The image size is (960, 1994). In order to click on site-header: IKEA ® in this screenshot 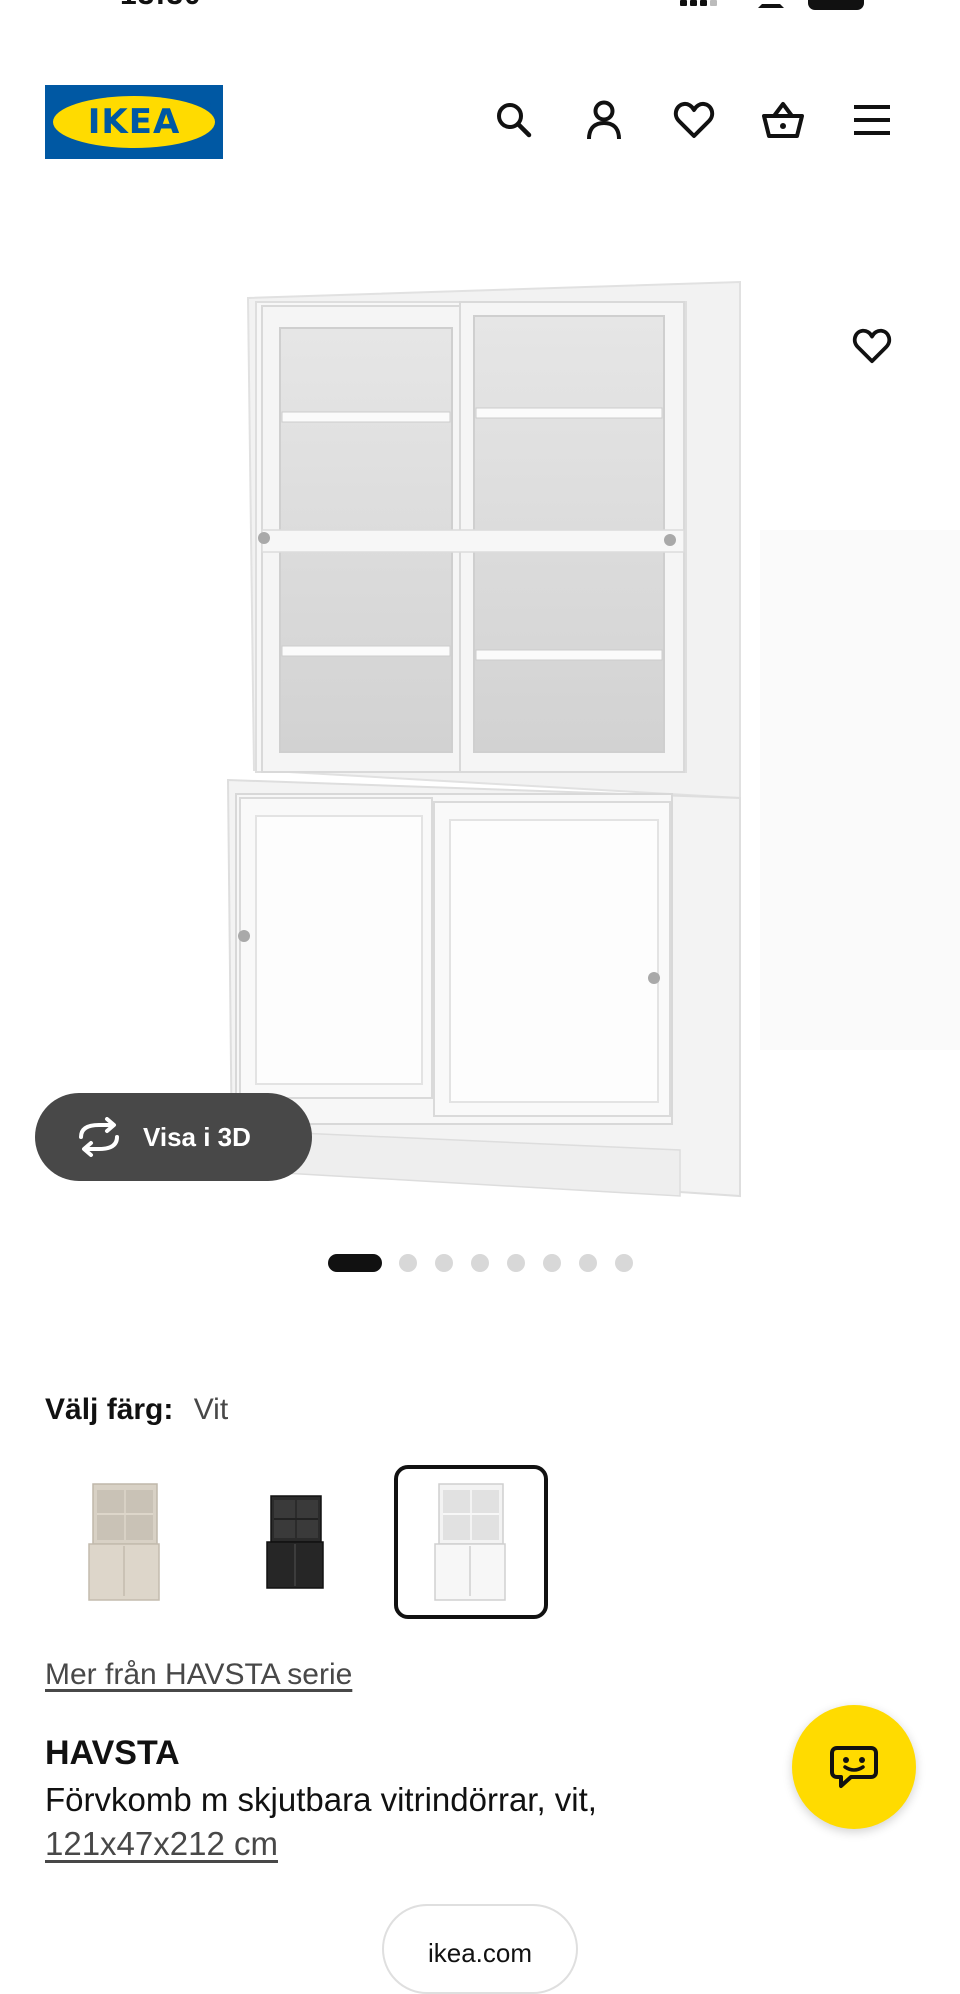, I will do `click(480, 120)`.